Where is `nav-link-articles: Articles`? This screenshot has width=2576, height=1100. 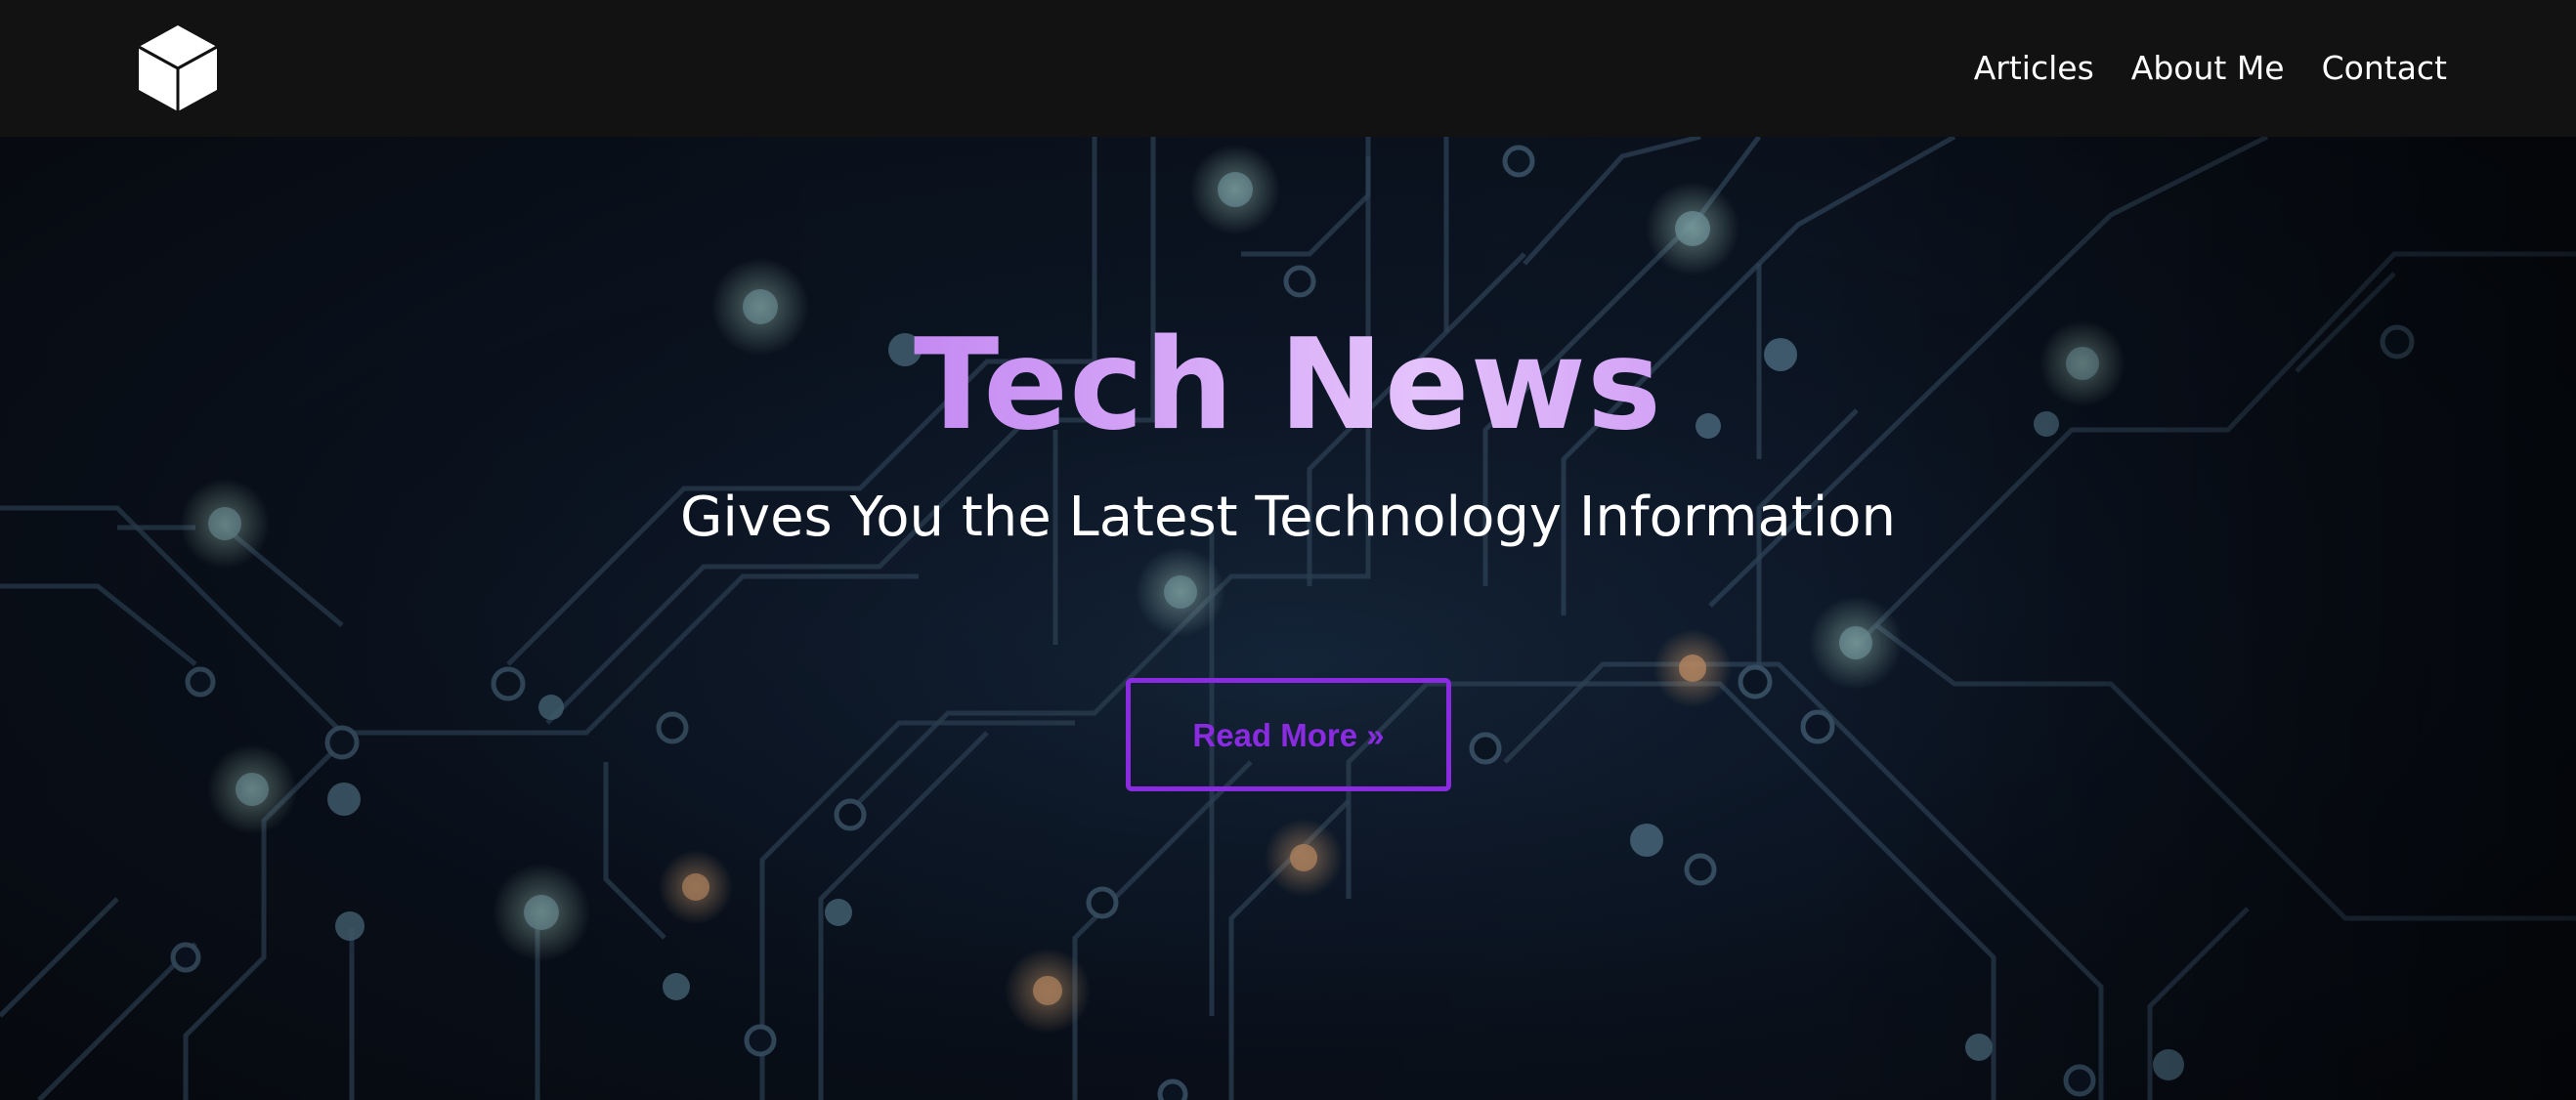 nav-link-articles: Articles is located at coordinates (2034, 68).